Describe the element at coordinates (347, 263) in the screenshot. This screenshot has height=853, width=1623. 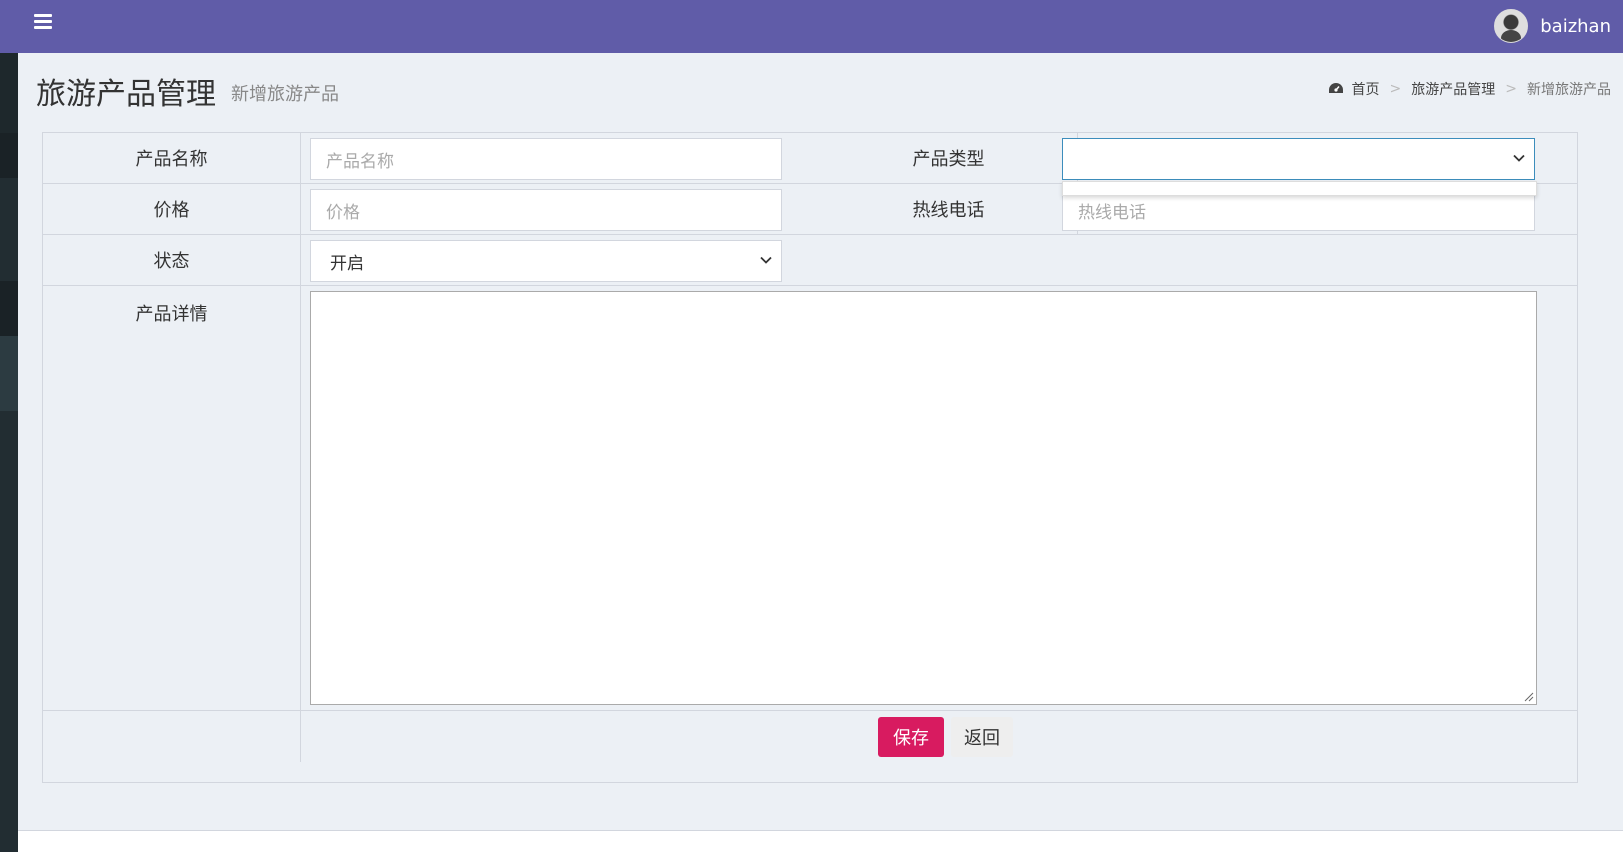
I see `status-value: 开启` at that location.